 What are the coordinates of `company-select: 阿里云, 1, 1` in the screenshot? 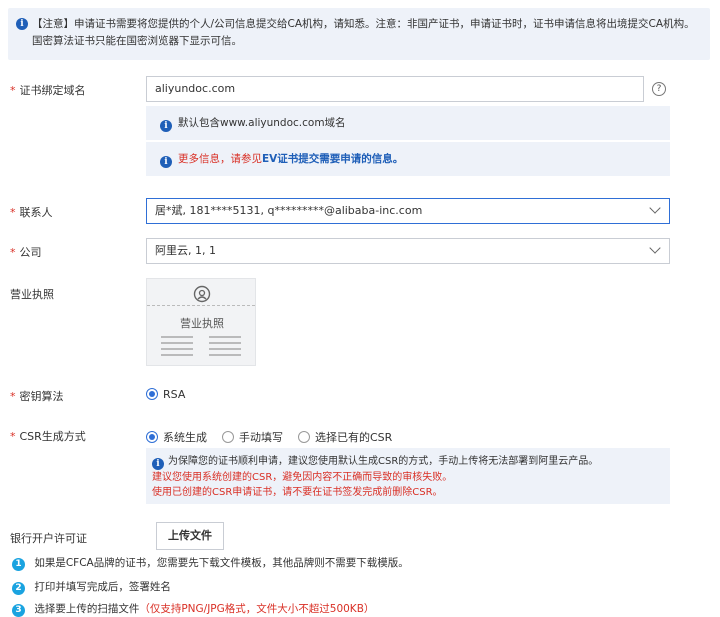 It's located at (408, 251).